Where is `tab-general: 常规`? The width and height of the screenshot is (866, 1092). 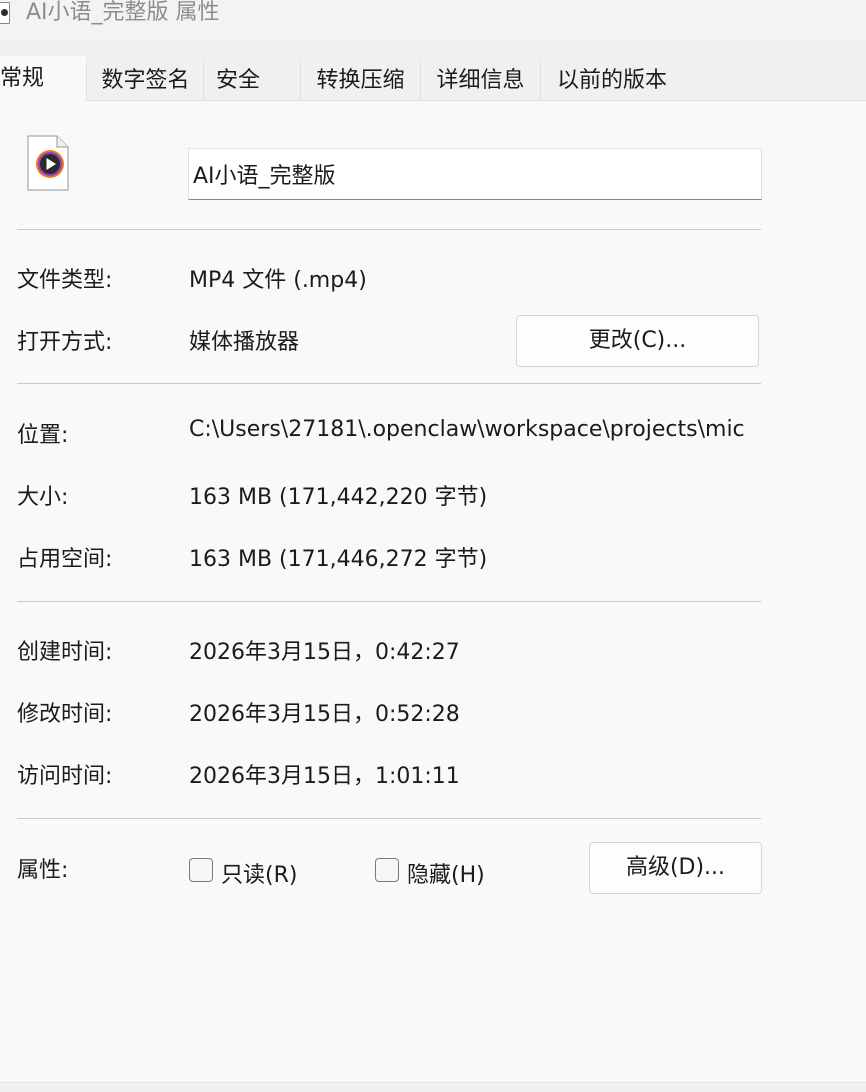 tab-general: 常规 is located at coordinates (43, 79).